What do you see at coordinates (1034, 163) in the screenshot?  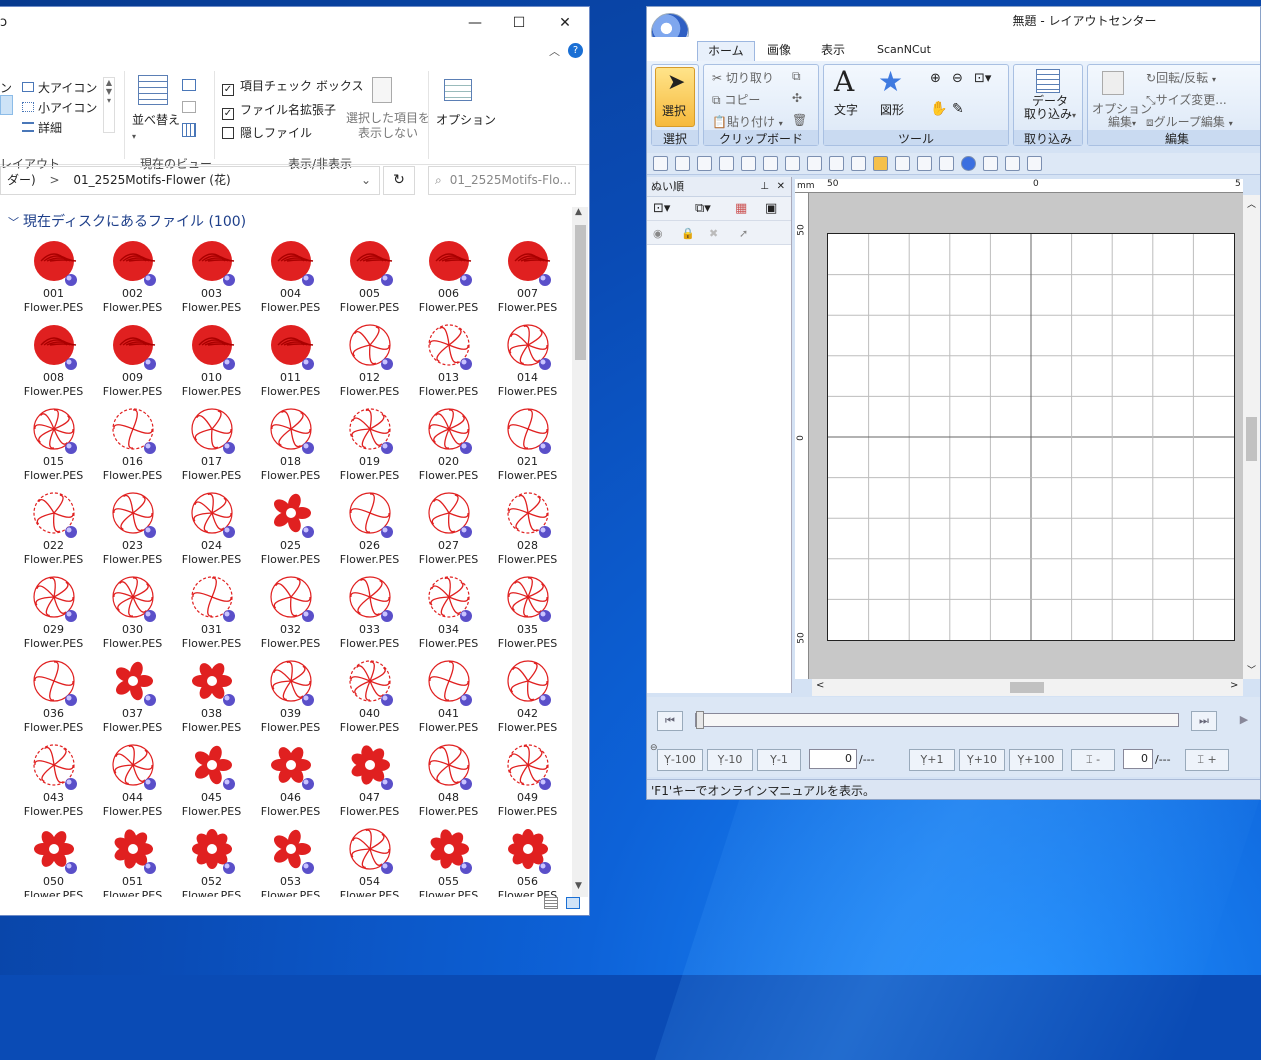 I see `more-icon` at bounding box center [1034, 163].